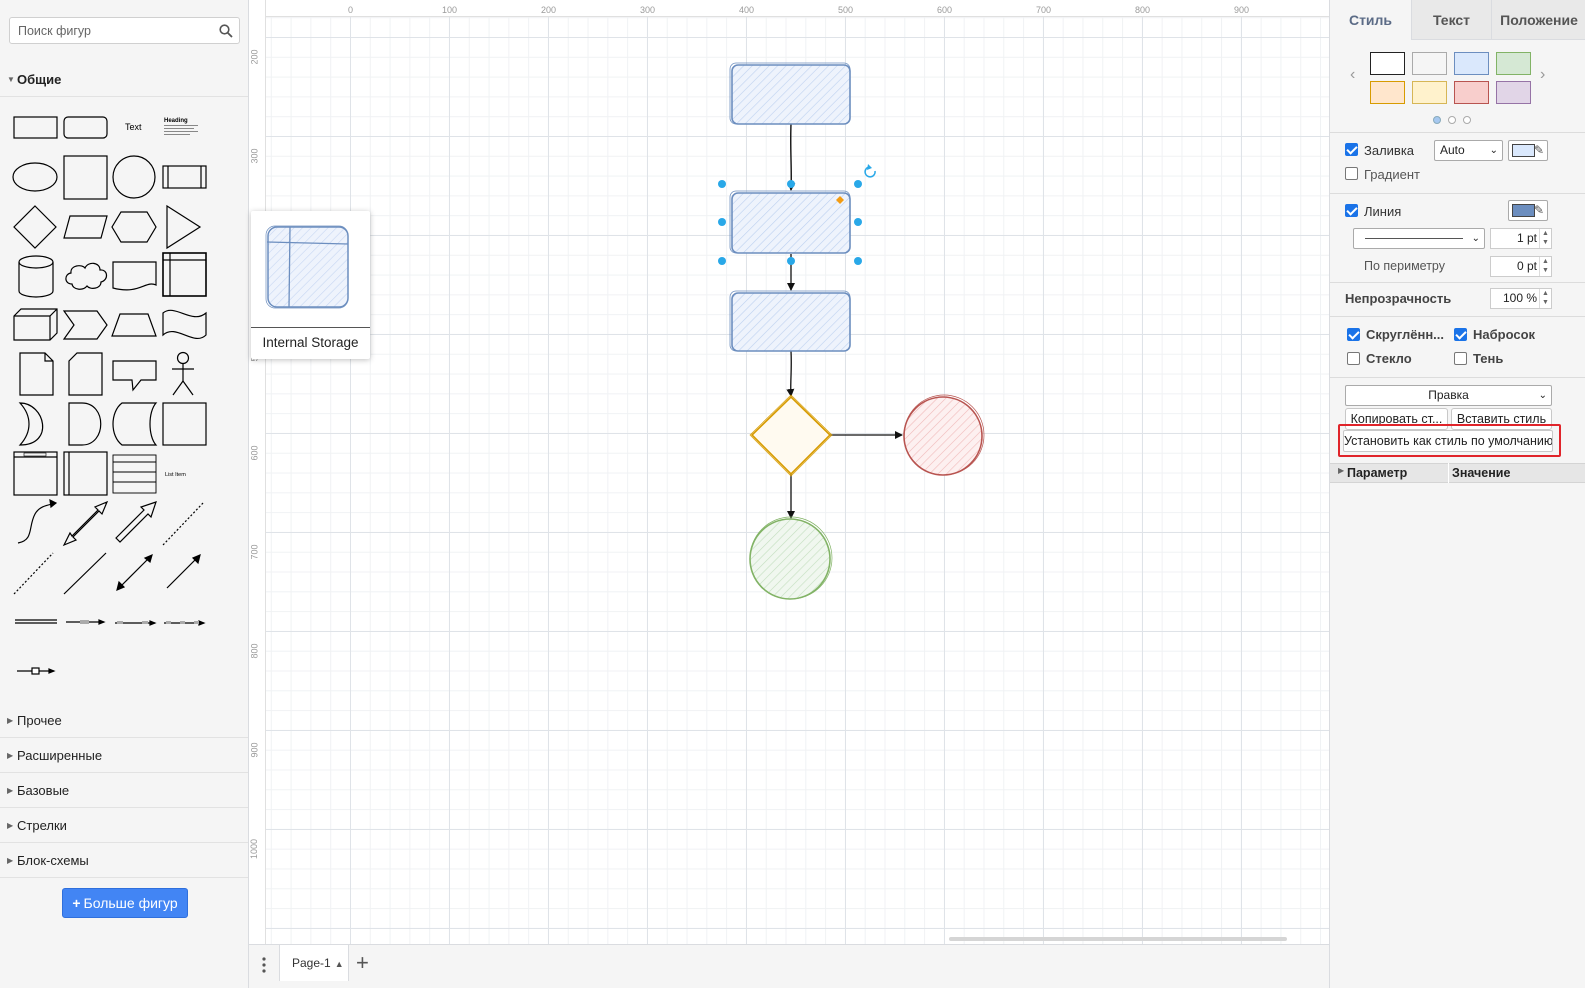 Image resolution: width=1585 pixels, height=988 pixels. Describe the element at coordinates (36, 374) in the screenshot. I see `shape-note` at that location.